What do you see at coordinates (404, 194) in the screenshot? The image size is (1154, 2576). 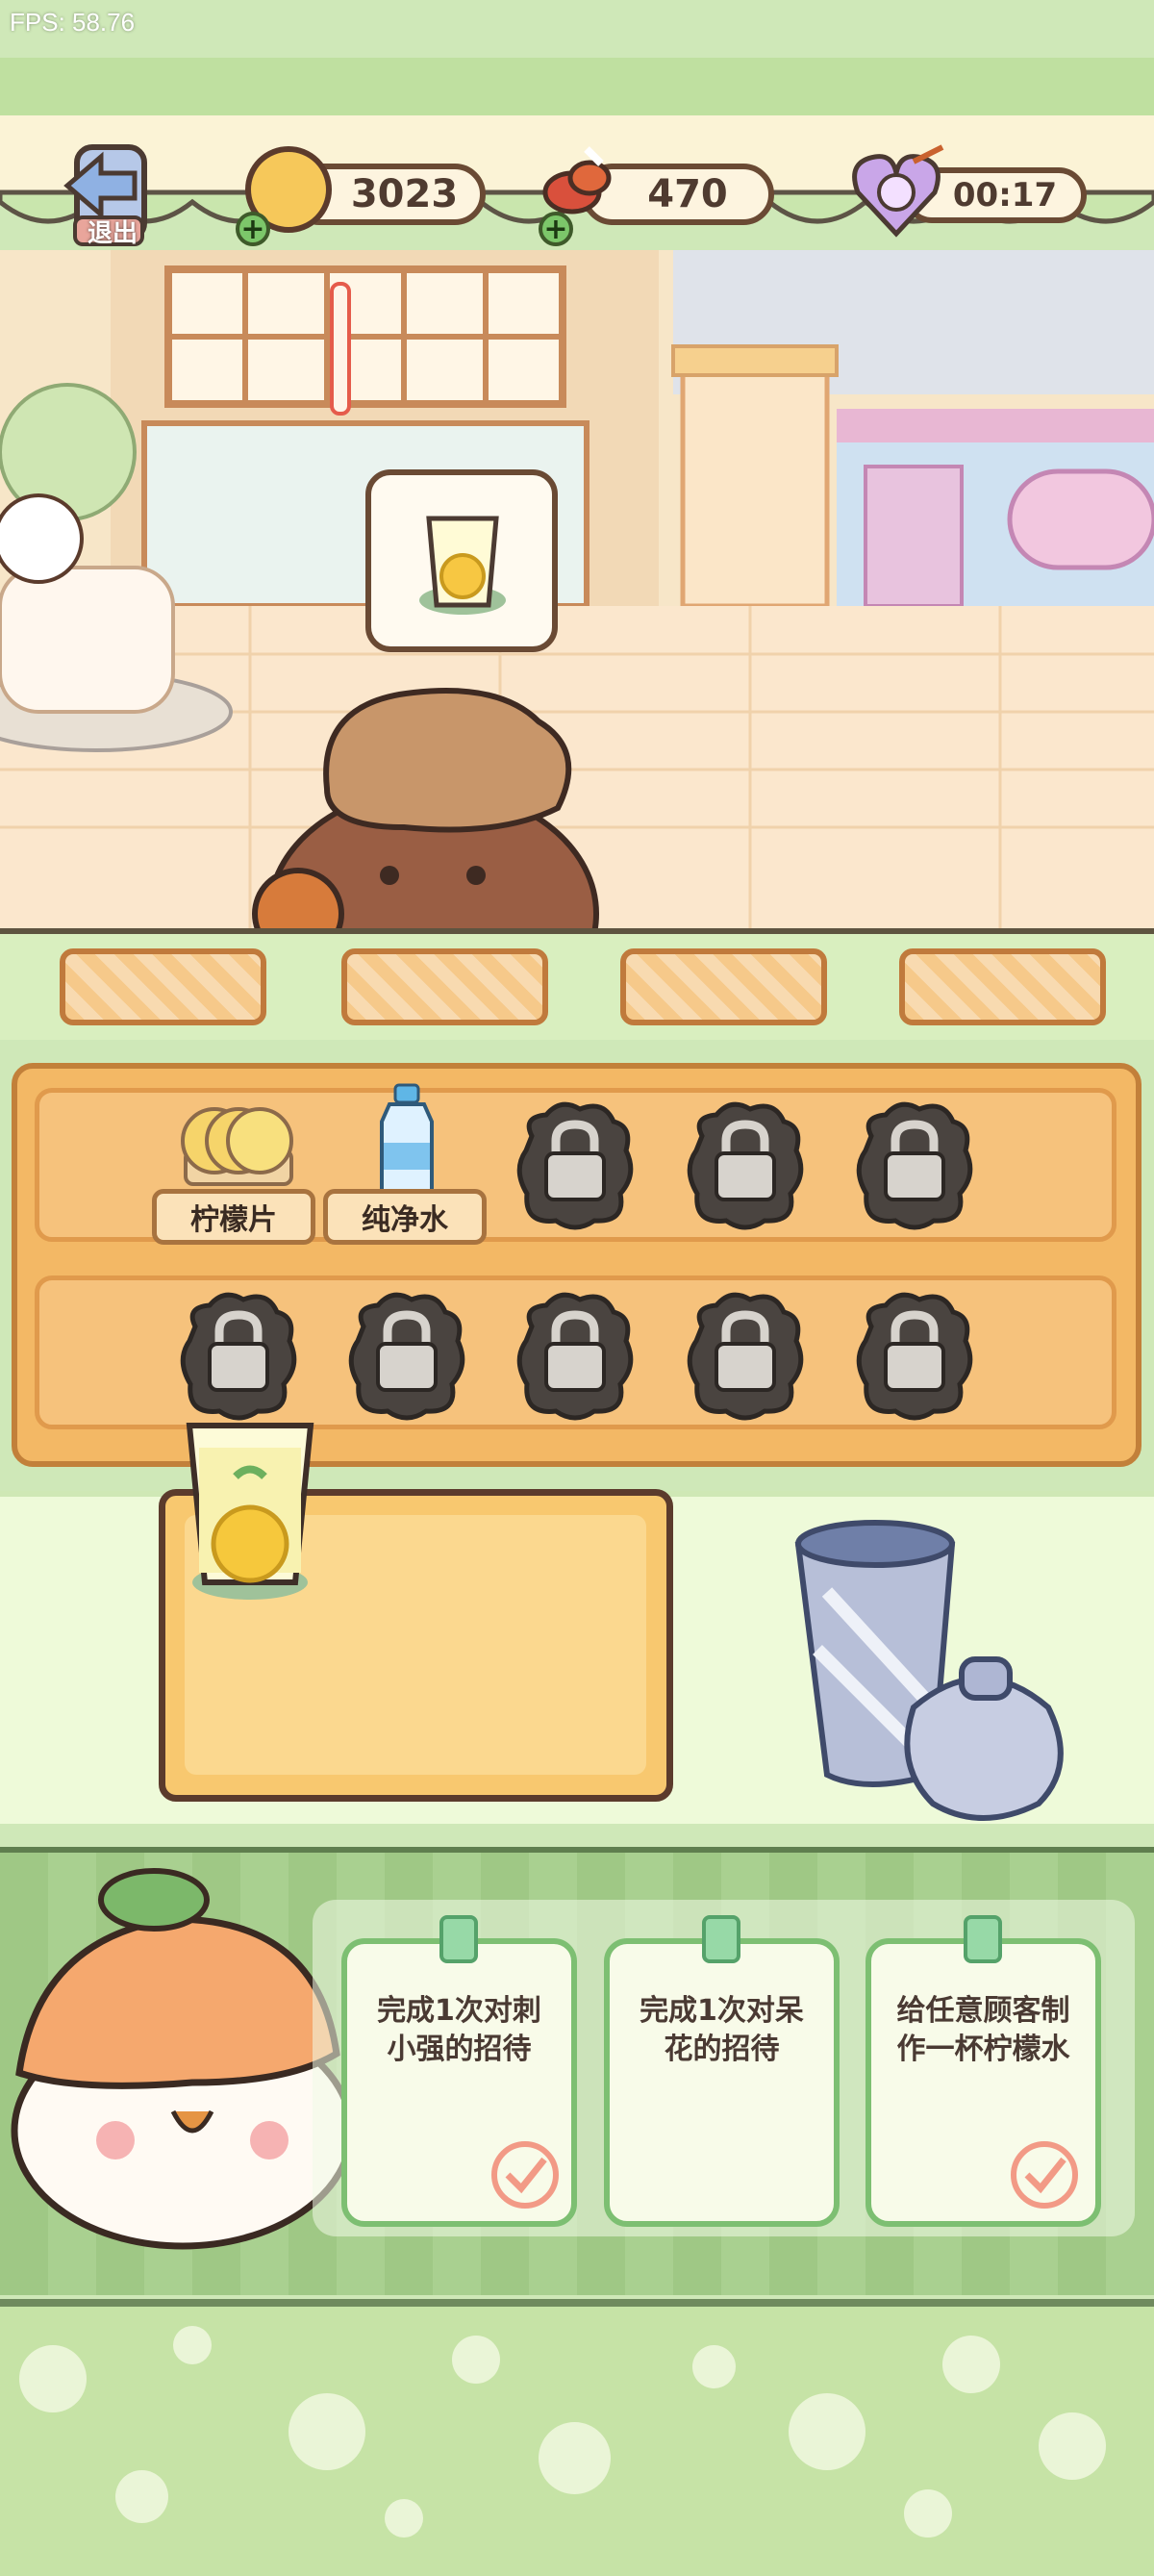 I see `coins-value: 3023` at bounding box center [404, 194].